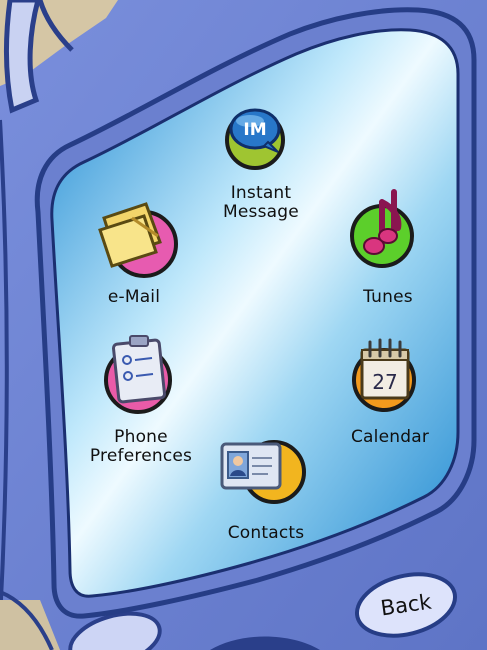 The width and height of the screenshot is (487, 650). I want to click on folder-icon, so click(138, 240).